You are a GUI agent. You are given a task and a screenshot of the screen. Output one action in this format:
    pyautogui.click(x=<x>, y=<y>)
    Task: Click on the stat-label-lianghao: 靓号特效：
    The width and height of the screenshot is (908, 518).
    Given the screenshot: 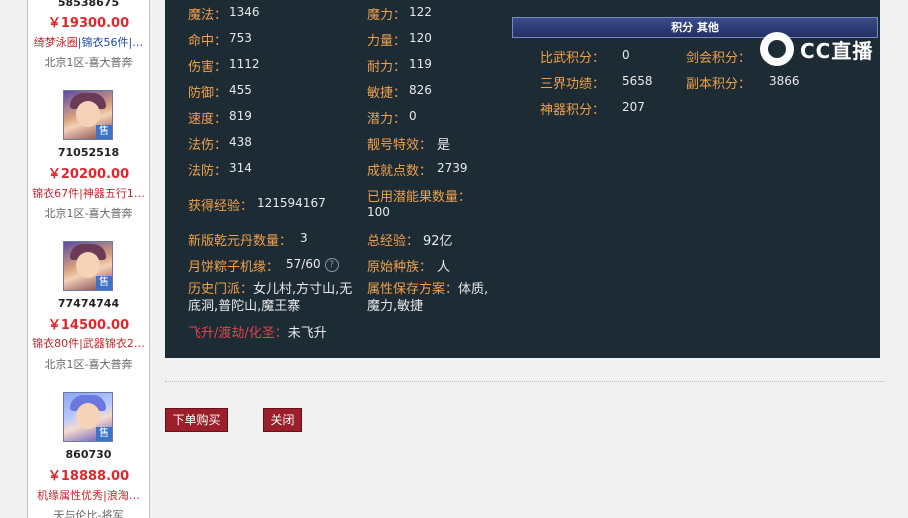 What is the action you would take?
    pyautogui.click(x=400, y=145)
    